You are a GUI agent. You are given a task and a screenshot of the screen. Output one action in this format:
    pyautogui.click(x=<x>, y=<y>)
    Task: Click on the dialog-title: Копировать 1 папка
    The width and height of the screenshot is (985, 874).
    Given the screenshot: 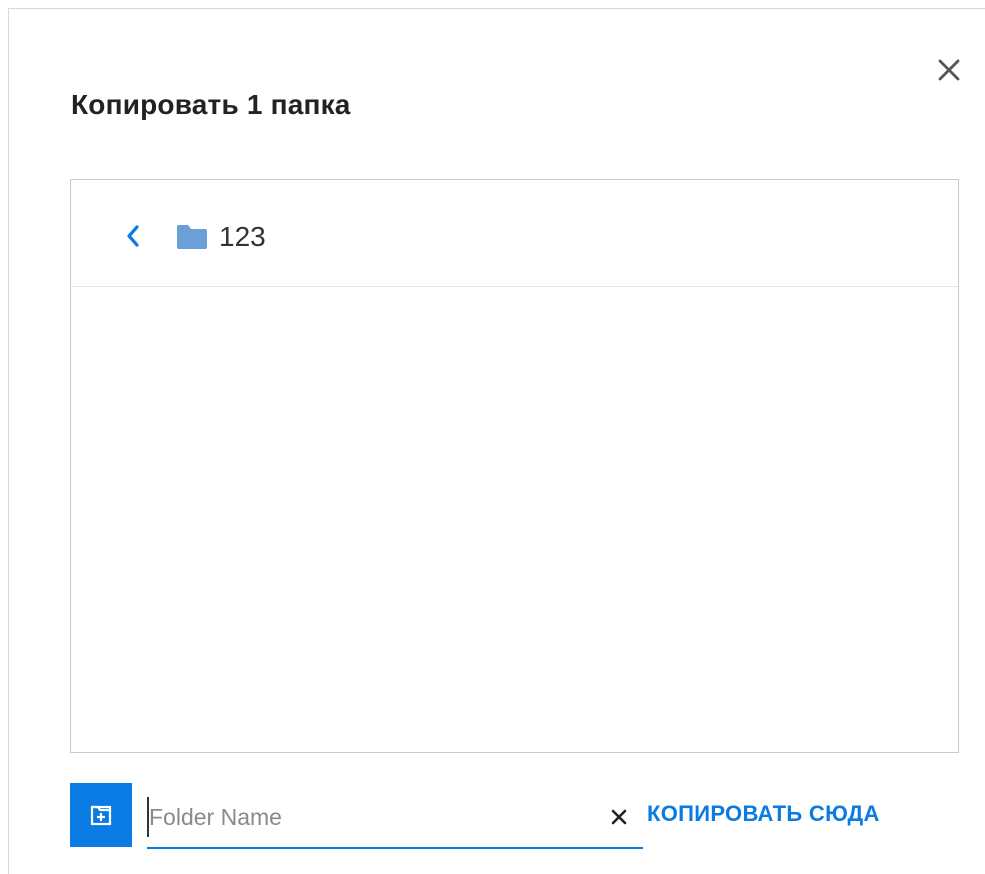 What is the action you would take?
    pyautogui.click(x=211, y=104)
    